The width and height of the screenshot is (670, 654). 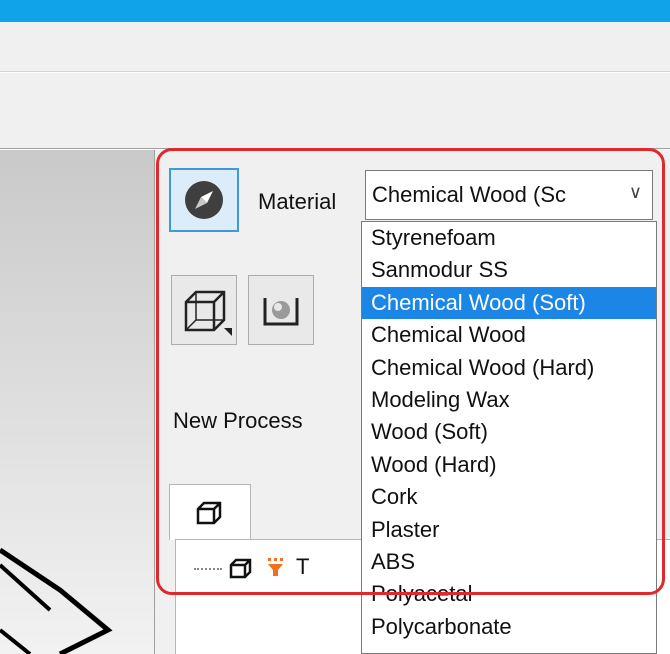 What do you see at coordinates (635, 192) in the screenshot?
I see `chevron-down-icon: ∨` at bounding box center [635, 192].